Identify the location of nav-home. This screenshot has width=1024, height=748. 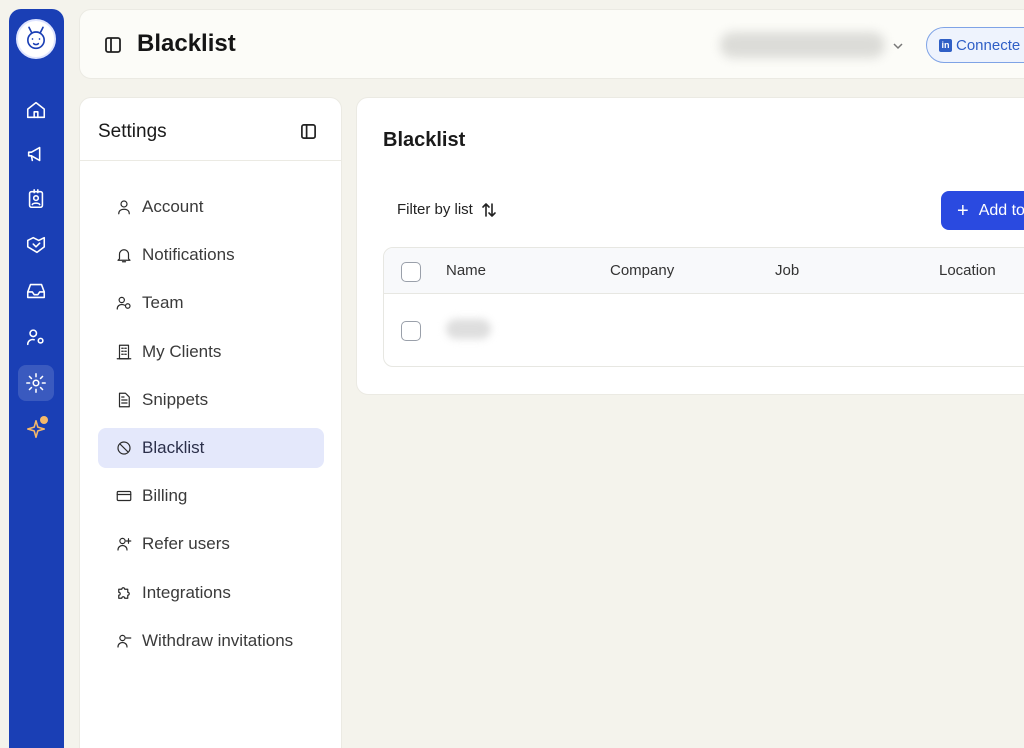
(36, 110).